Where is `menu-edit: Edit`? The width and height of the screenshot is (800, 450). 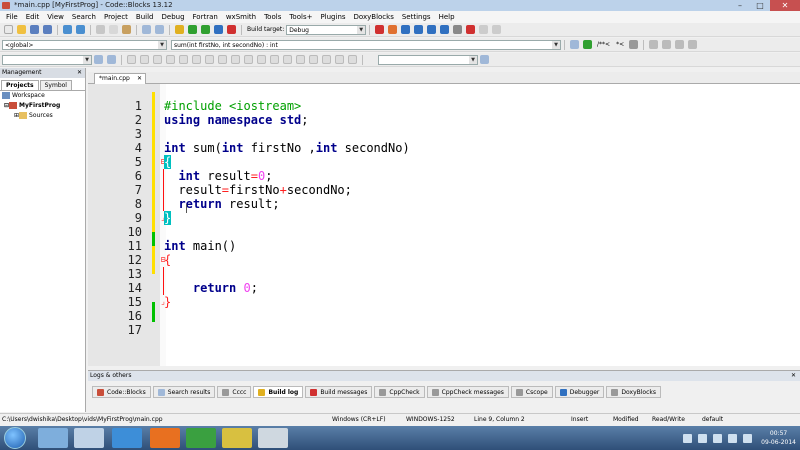 menu-edit: Edit is located at coordinates (33, 17).